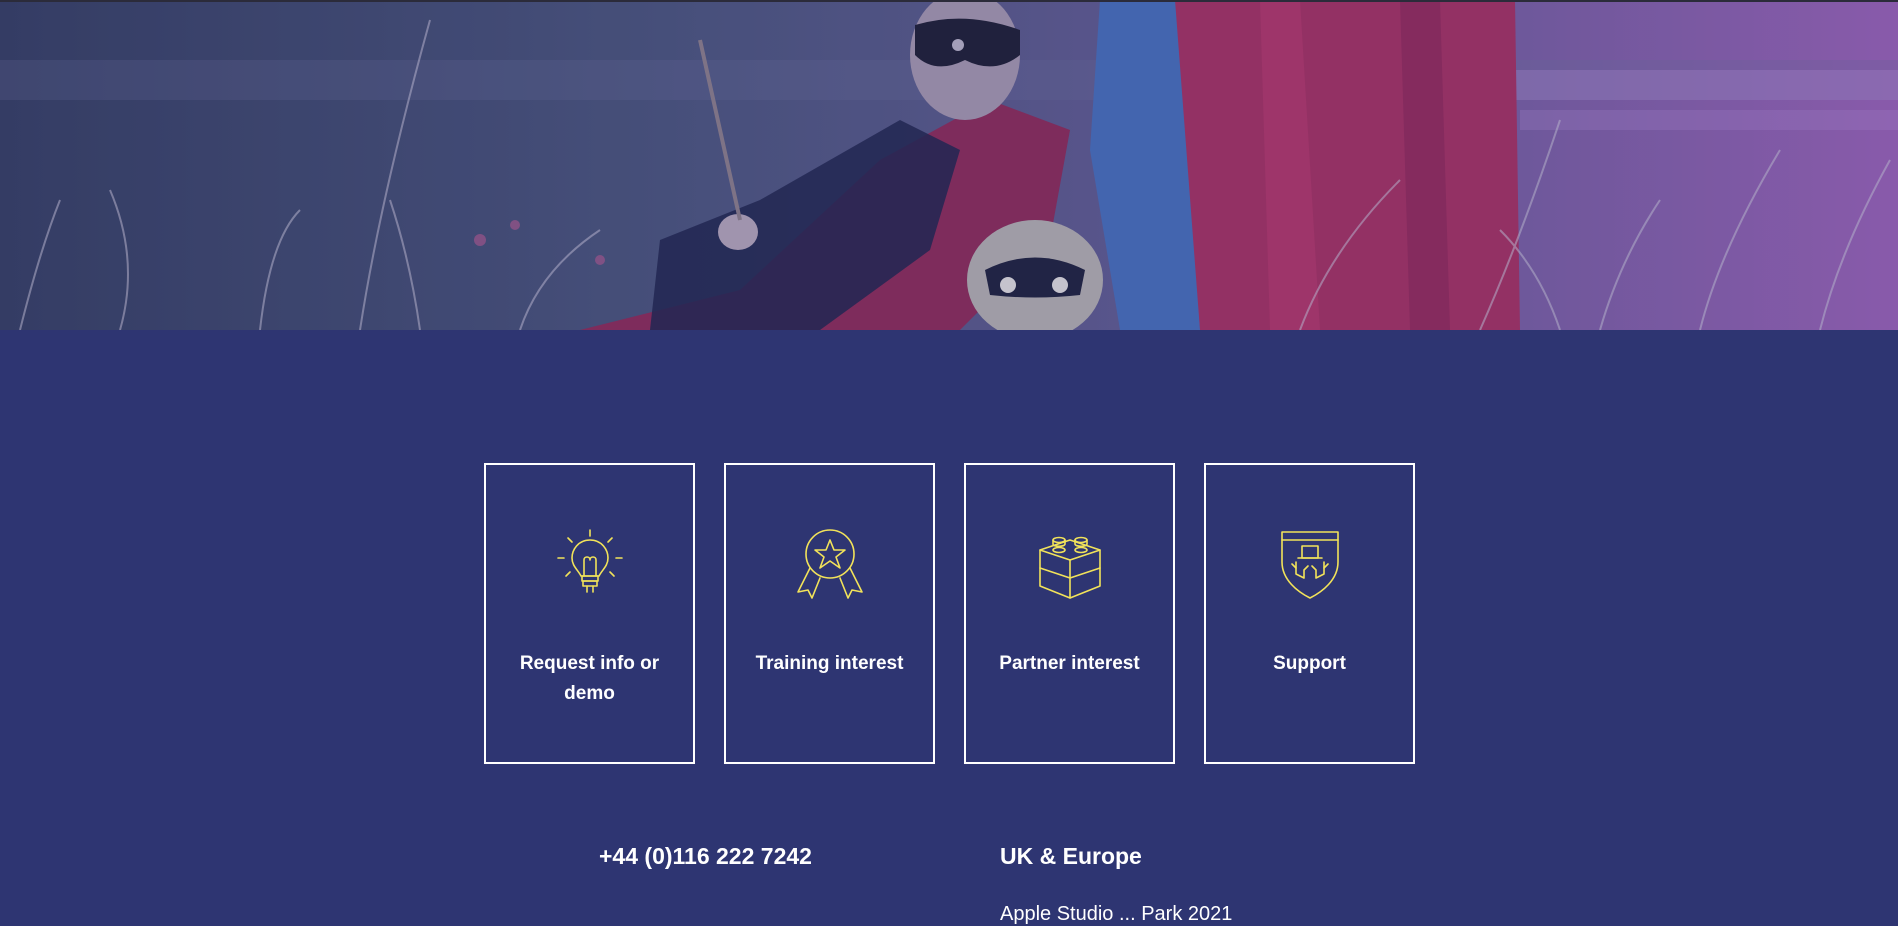 The height and width of the screenshot is (926, 1898). I want to click on card-label: Request info or demo, so click(589, 678).